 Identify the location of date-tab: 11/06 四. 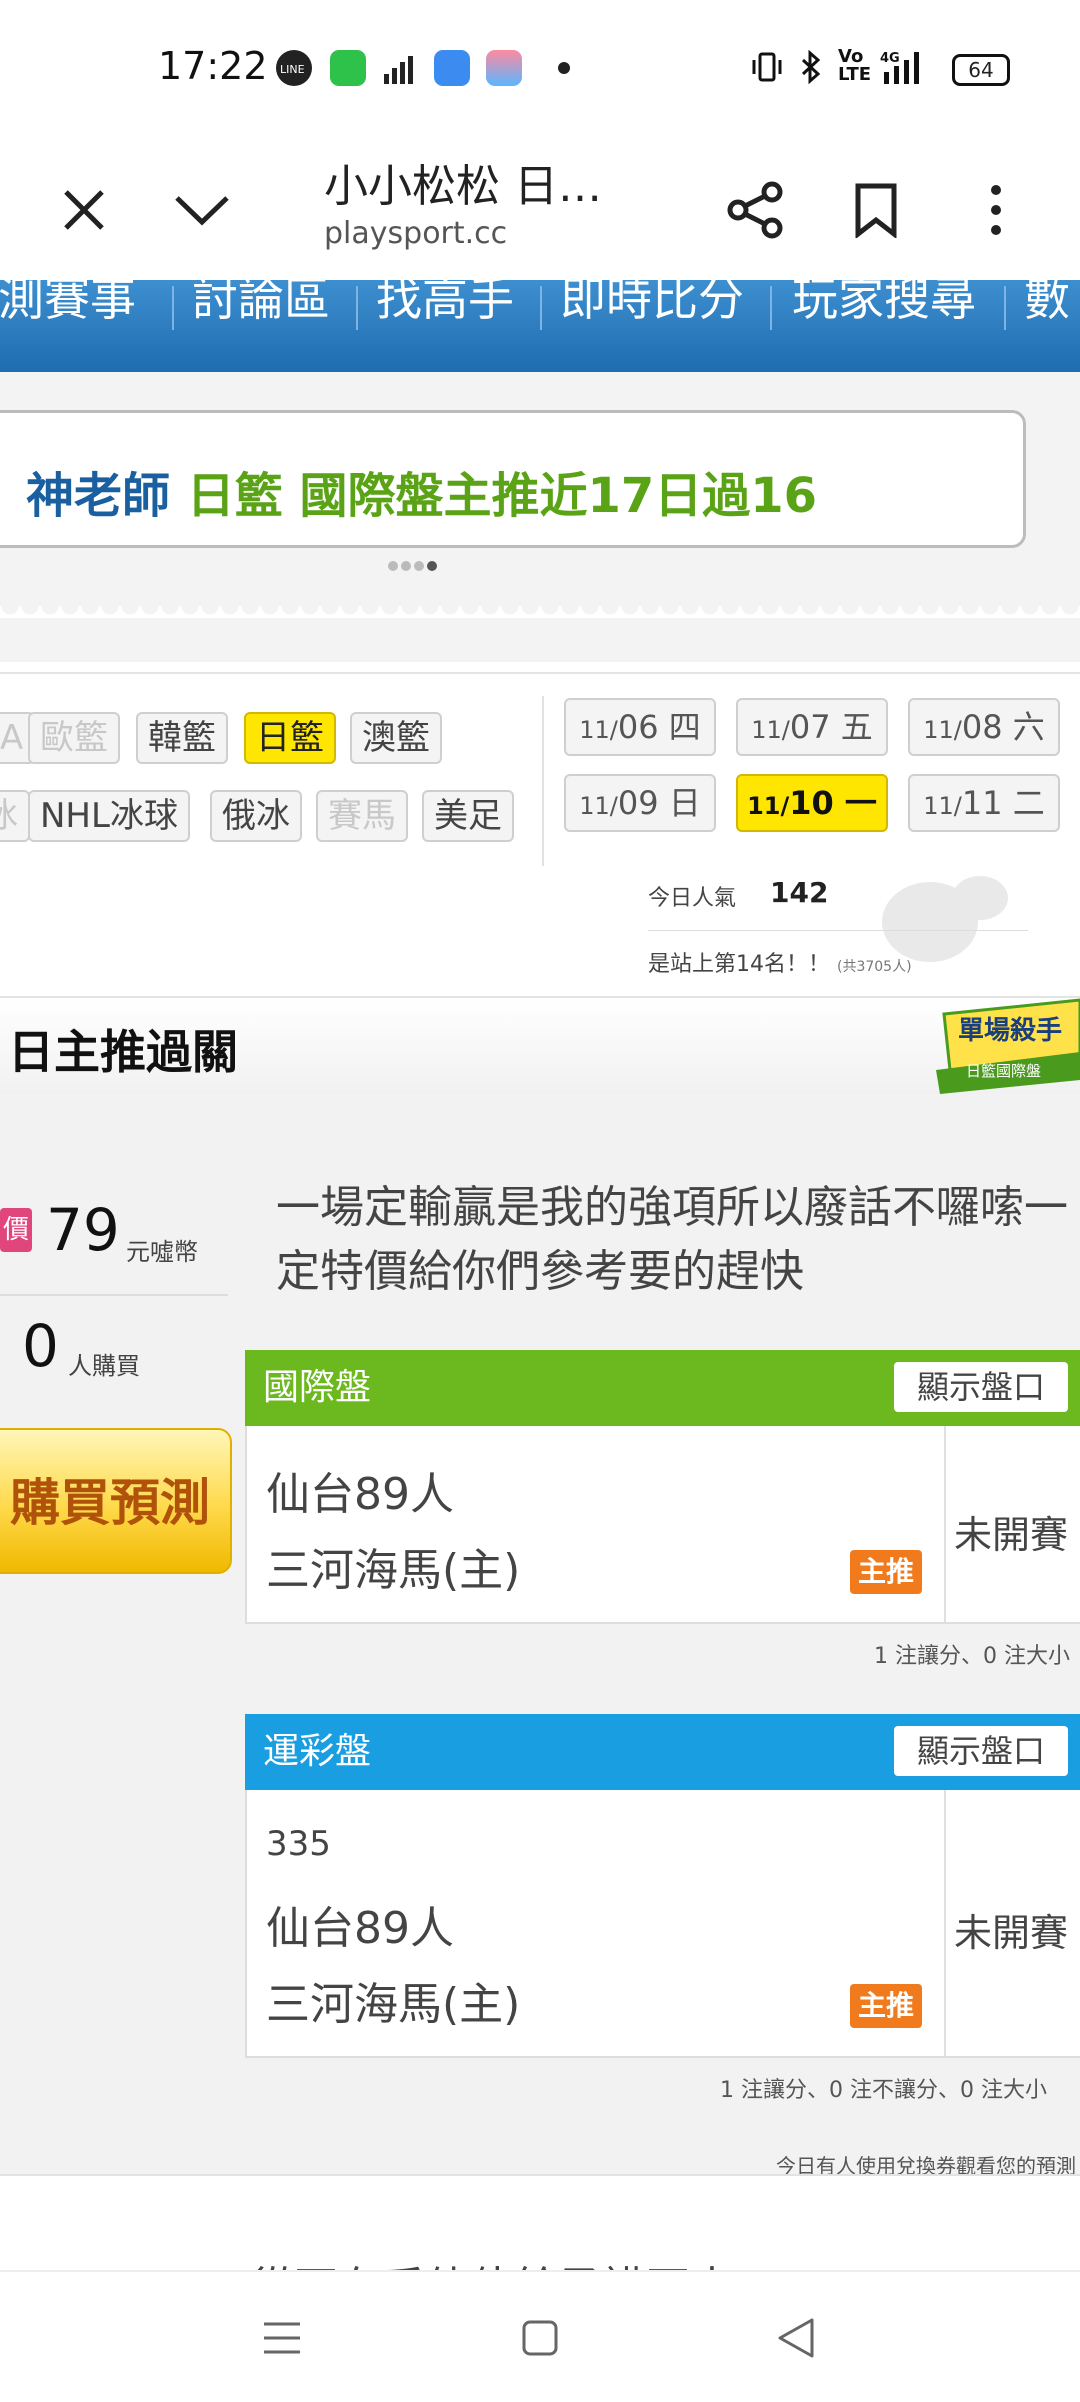
(640, 727).